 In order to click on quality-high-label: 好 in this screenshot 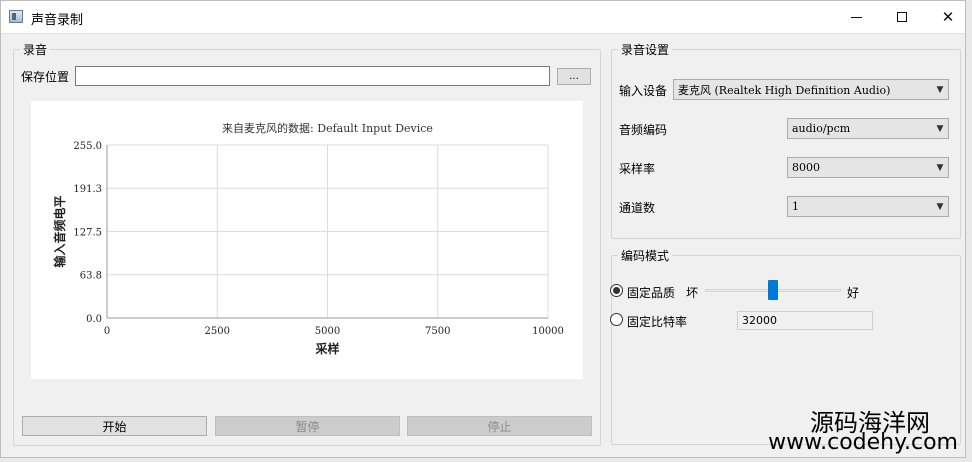, I will do `click(853, 293)`.